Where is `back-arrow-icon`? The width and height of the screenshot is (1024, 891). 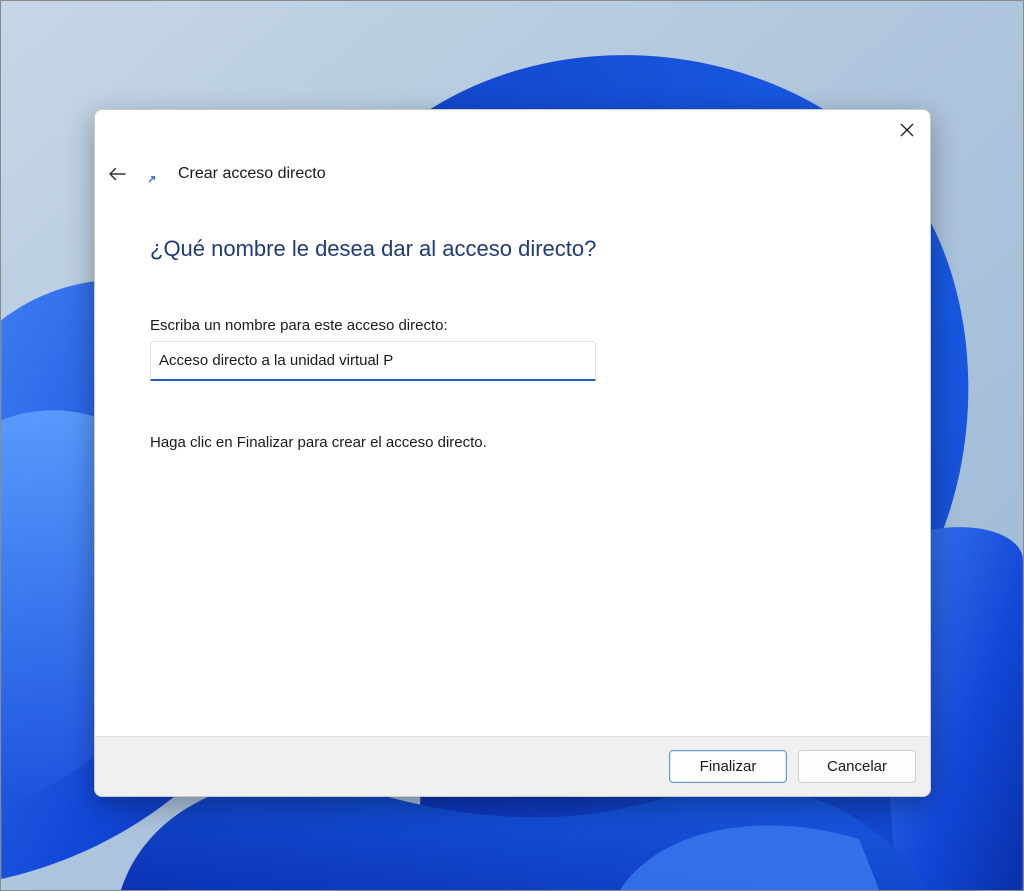 back-arrow-icon is located at coordinates (117, 174).